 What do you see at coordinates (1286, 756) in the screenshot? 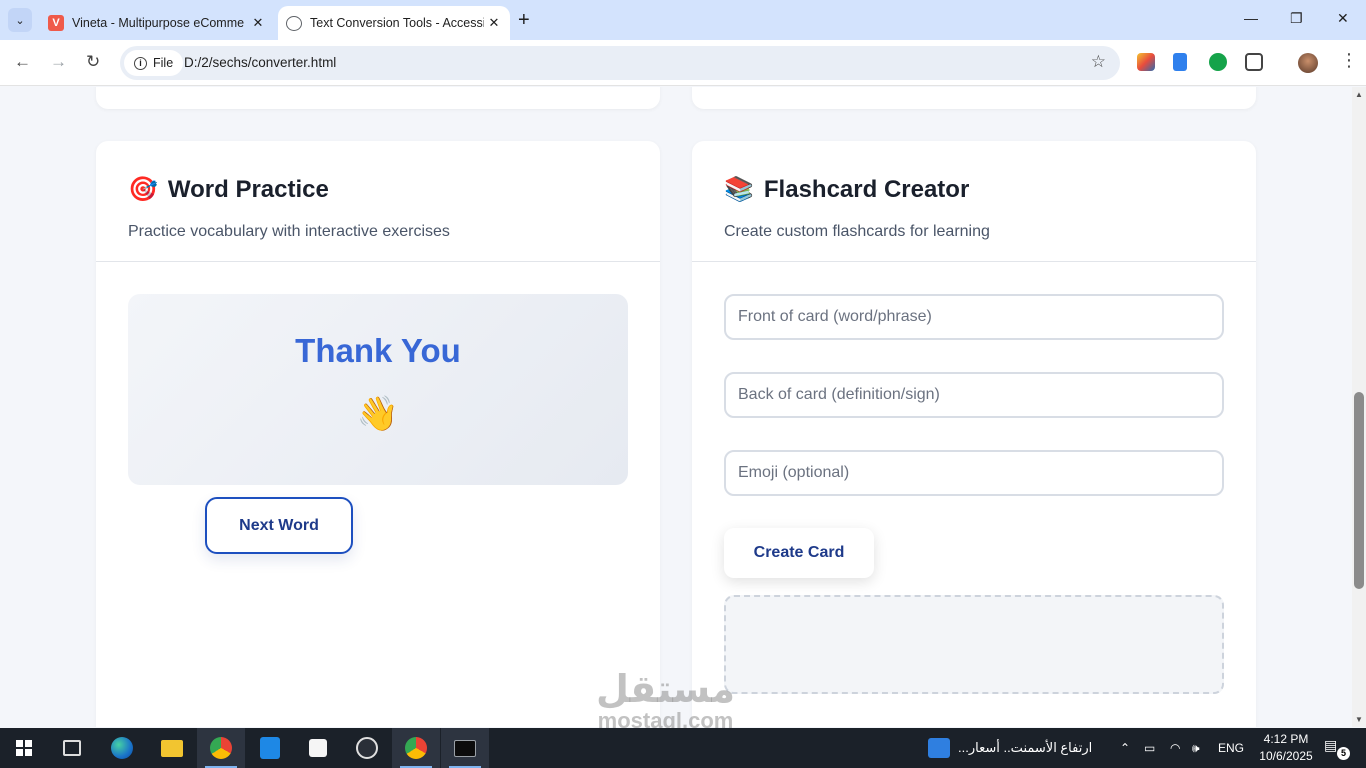
I see `clock-date: 10/6/2025` at bounding box center [1286, 756].